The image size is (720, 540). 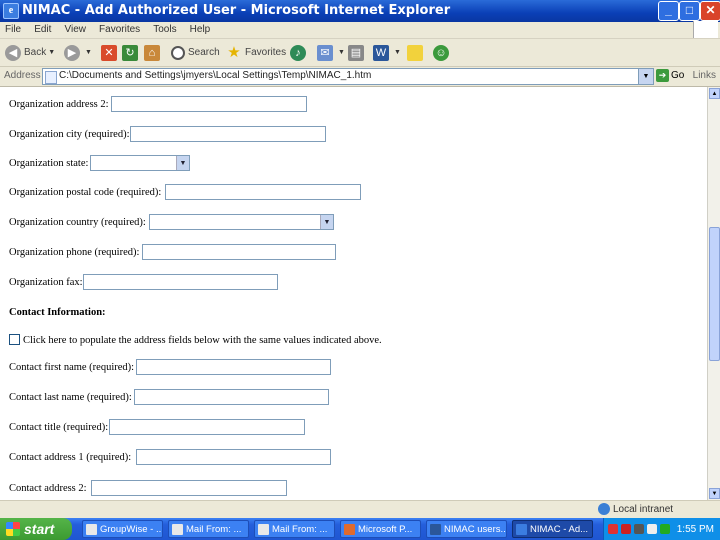 What do you see at coordinates (189, 488) in the screenshot?
I see `contact-addr2-field` at bounding box center [189, 488].